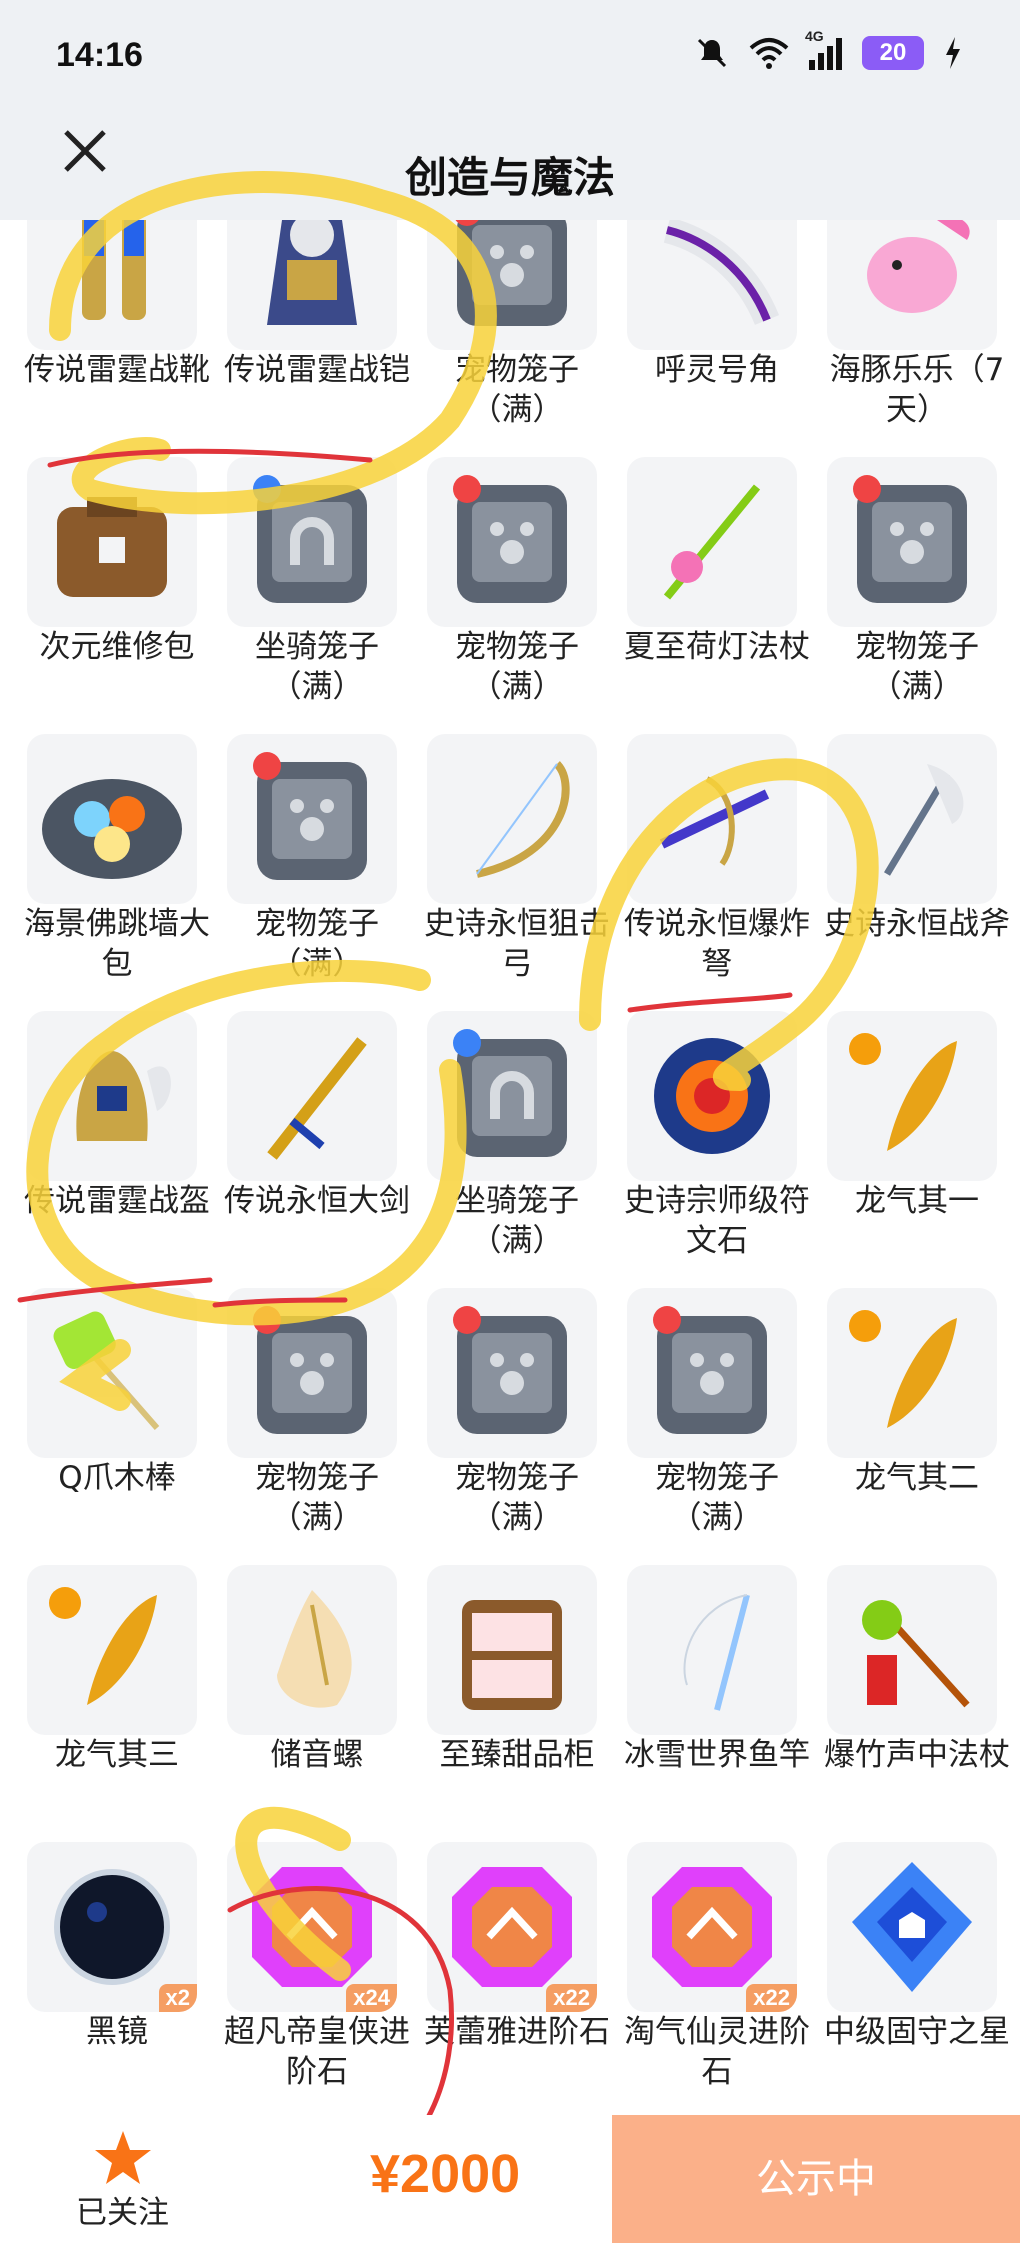 The height and width of the screenshot is (2243, 1020). What do you see at coordinates (816, 2179) in the screenshot?
I see `public-status-button: 公示中` at bounding box center [816, 2179].